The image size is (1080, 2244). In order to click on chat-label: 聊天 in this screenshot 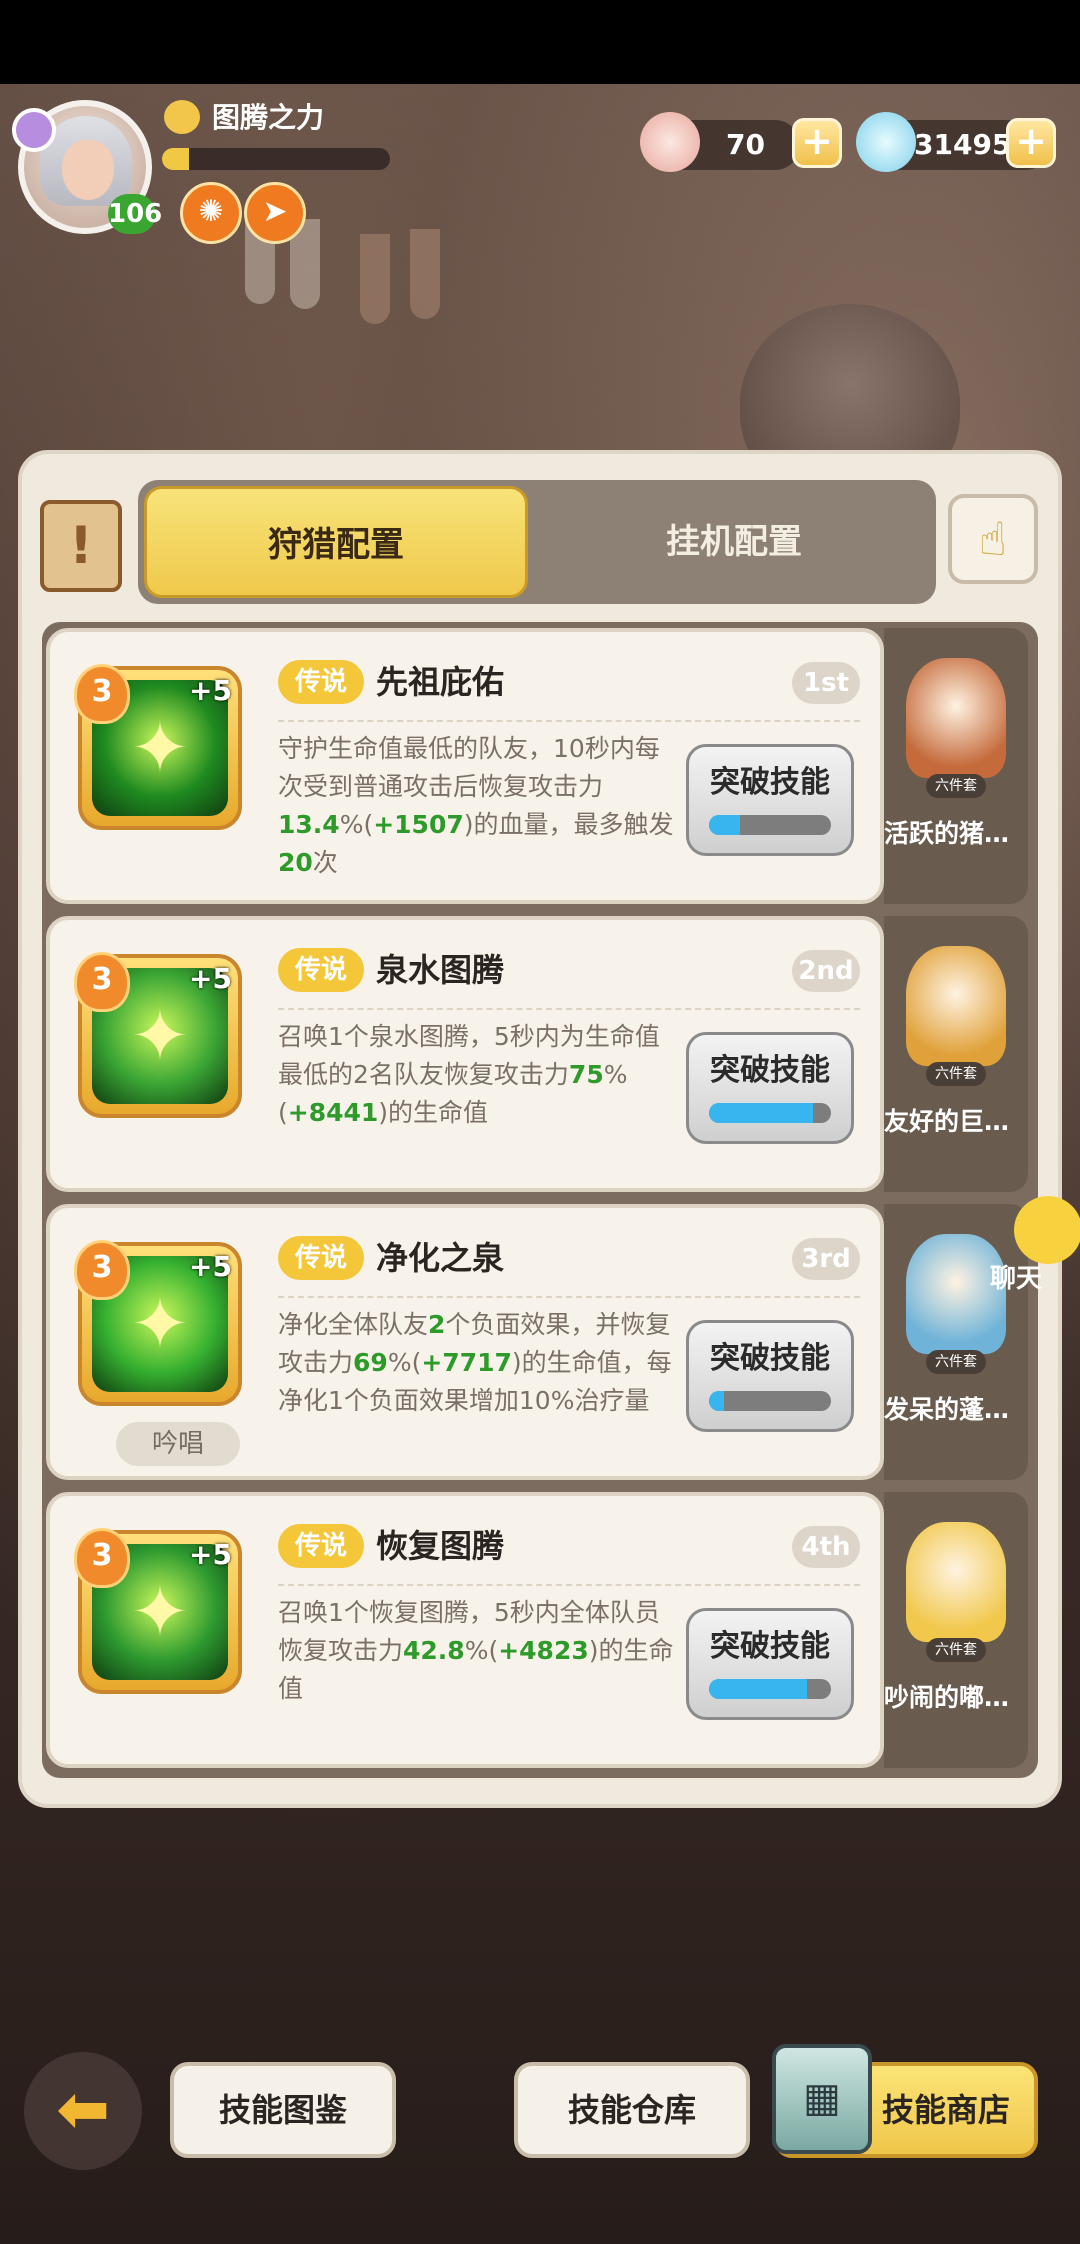, I will do `click(1016, 1279)`.